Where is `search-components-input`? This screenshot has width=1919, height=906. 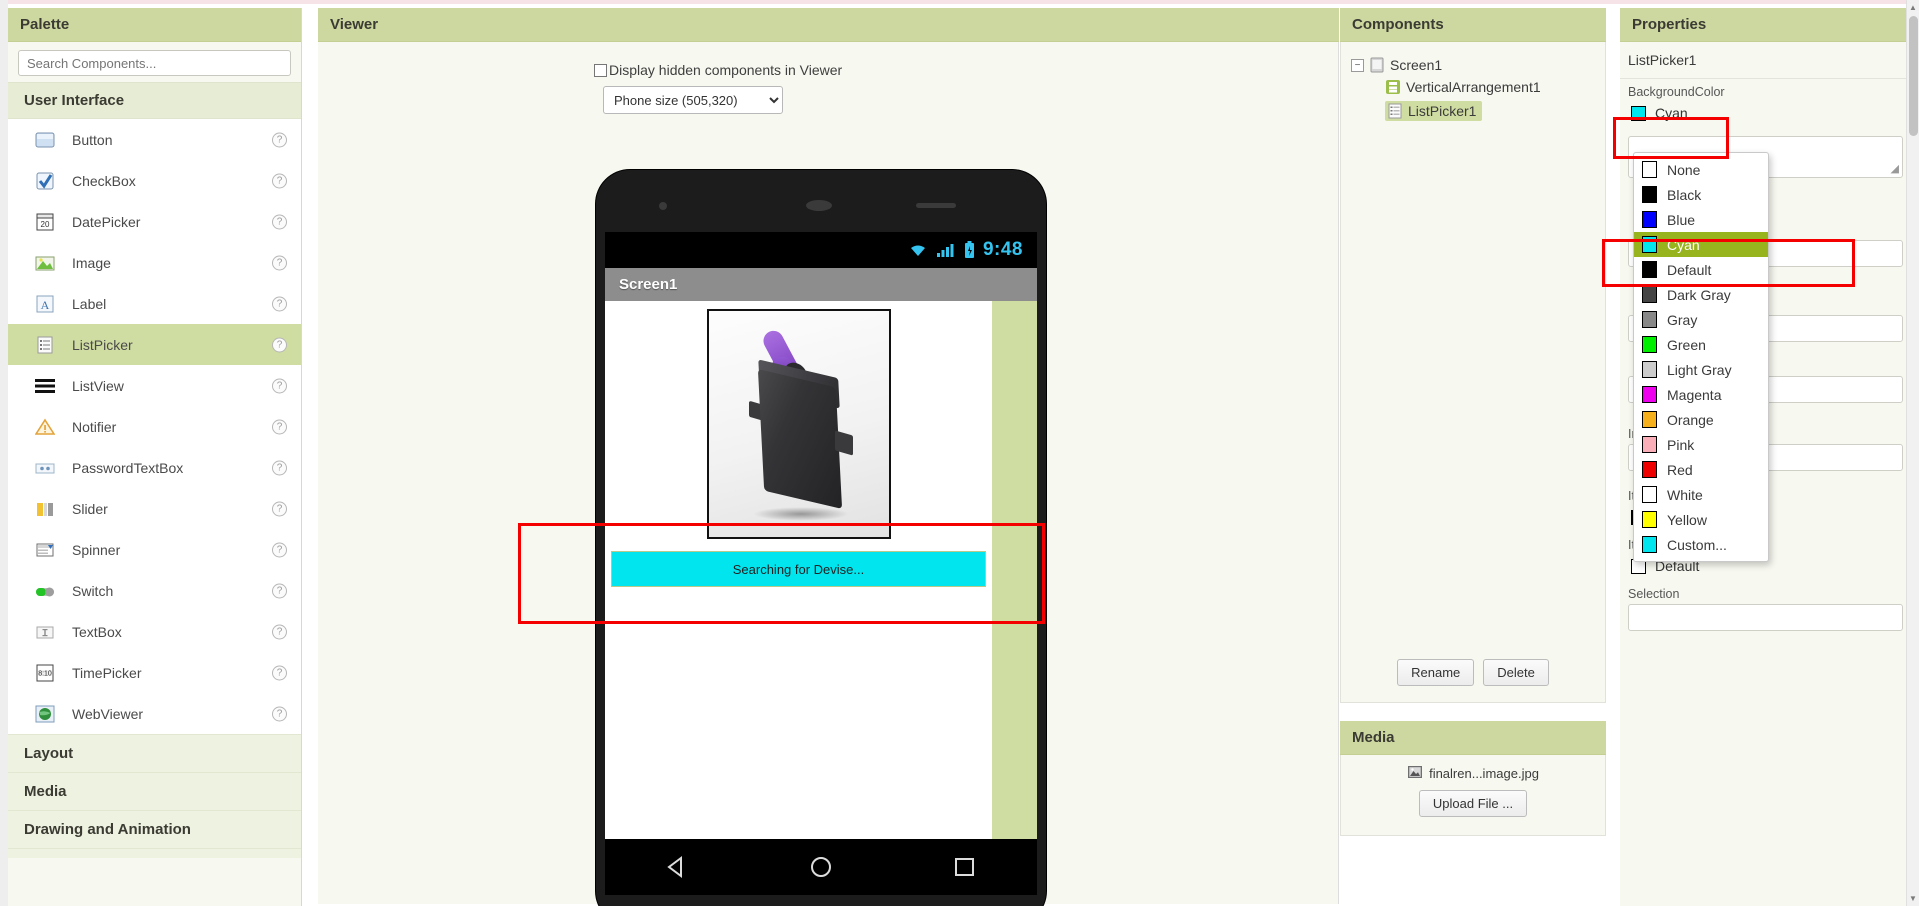 search-components-input is located at coordinates (154, 63).